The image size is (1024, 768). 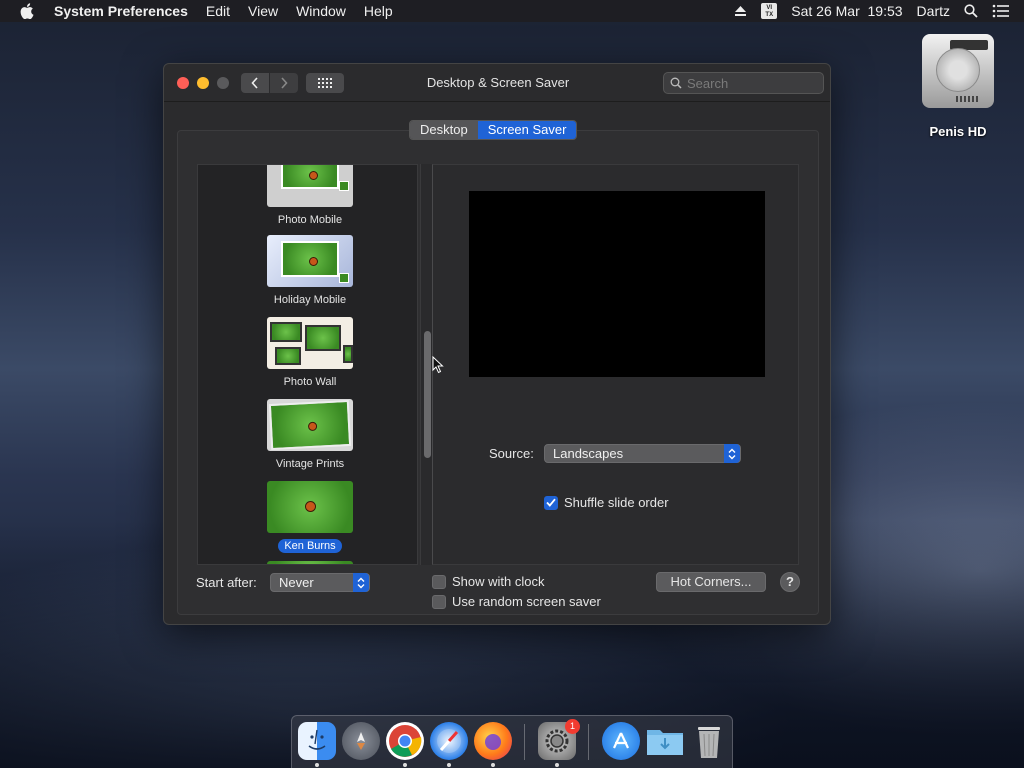 I want to click on dock: 1, so click(x=512, y=741).